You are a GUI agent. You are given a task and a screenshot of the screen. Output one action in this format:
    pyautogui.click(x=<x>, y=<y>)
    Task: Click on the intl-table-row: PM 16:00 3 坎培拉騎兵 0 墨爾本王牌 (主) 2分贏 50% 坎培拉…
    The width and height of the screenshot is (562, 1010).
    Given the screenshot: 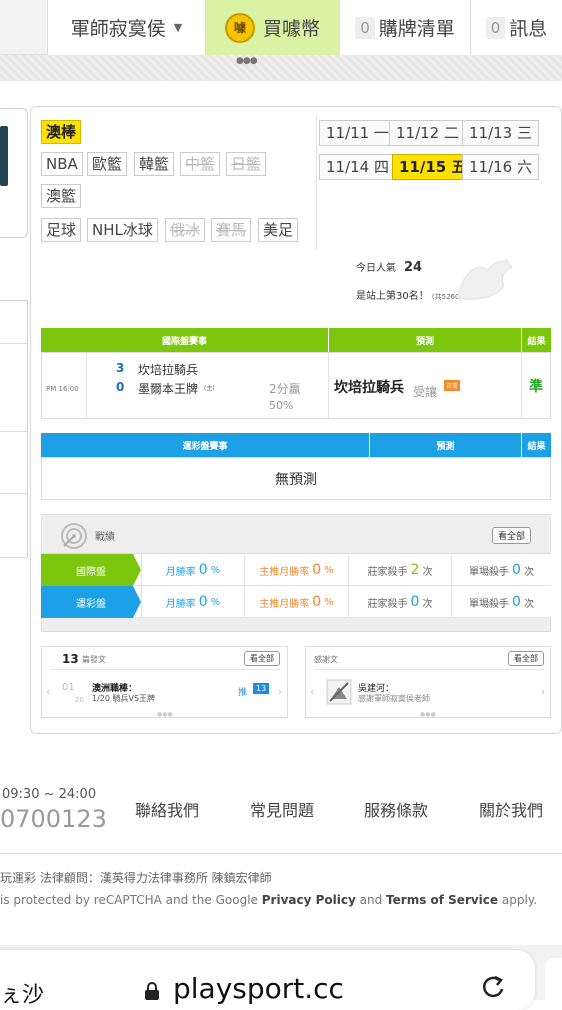 What is the action you would take?
    pyautogui.click(x=296, y=385)
    